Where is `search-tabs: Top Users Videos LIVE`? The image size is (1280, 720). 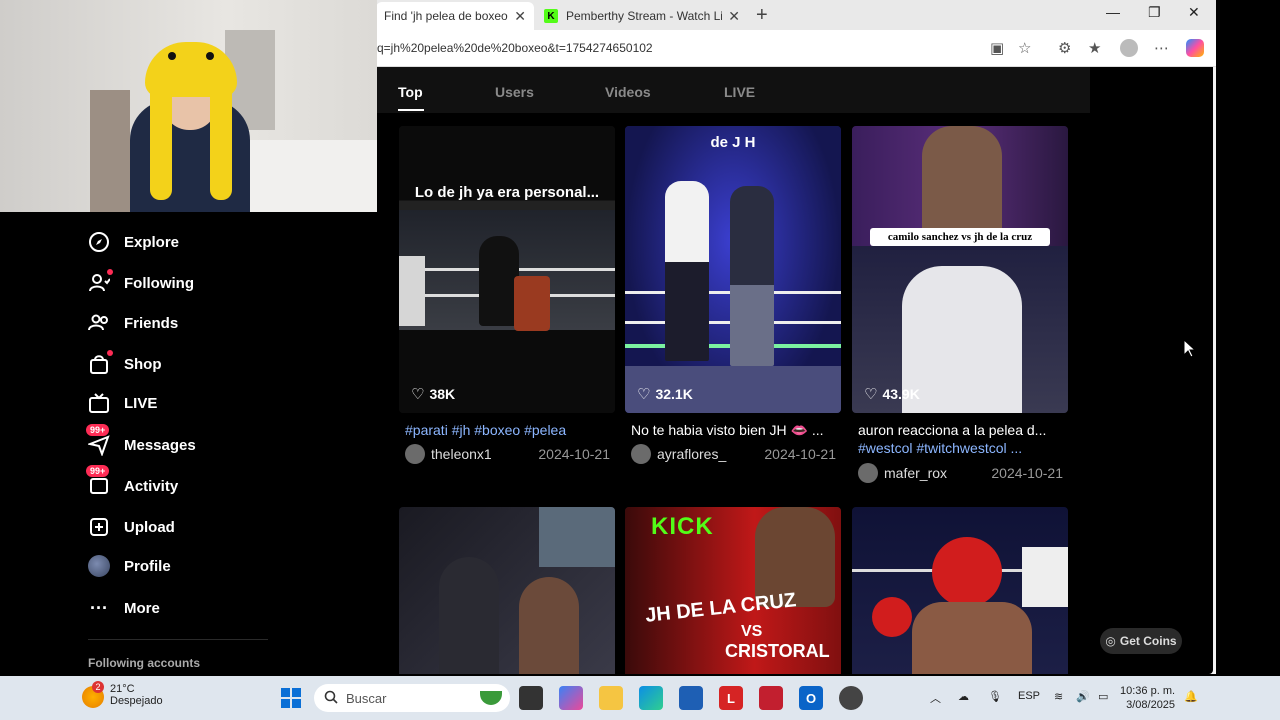
search-tabs: Top Users Videos LIVE is located at coordinates (733, 90).